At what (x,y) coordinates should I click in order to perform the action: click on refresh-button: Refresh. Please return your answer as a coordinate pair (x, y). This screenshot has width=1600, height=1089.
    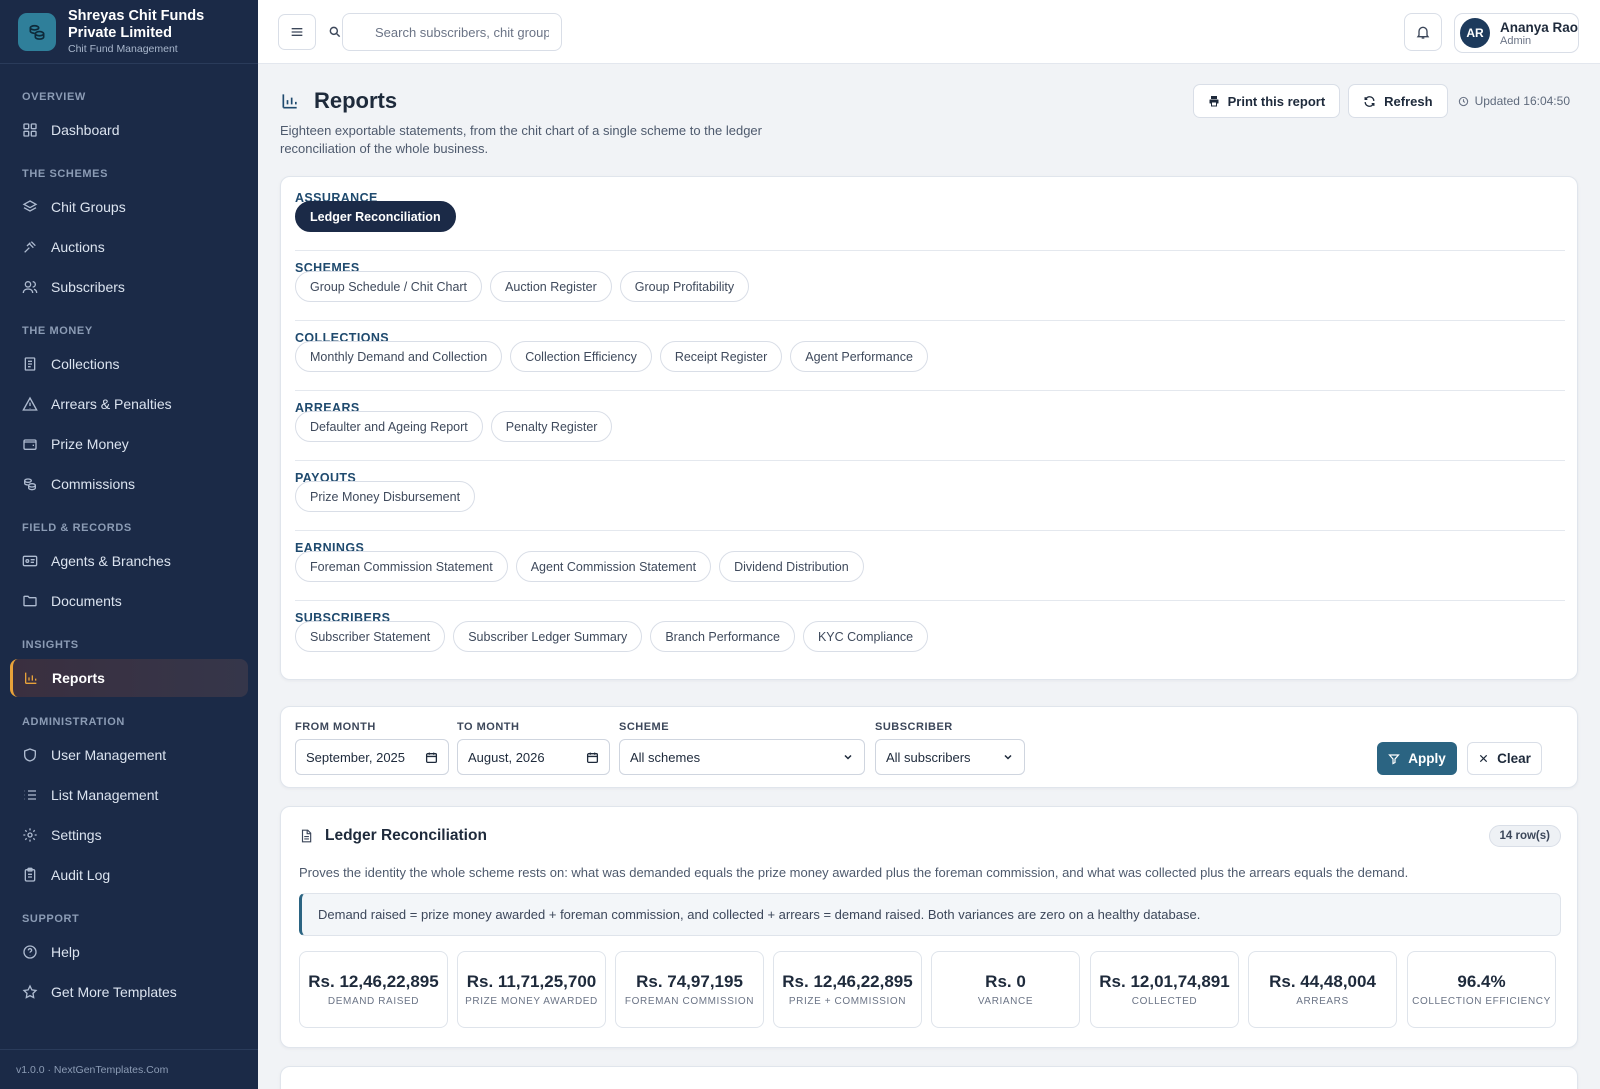
    Looking at the image, I should click on (1398, 101).